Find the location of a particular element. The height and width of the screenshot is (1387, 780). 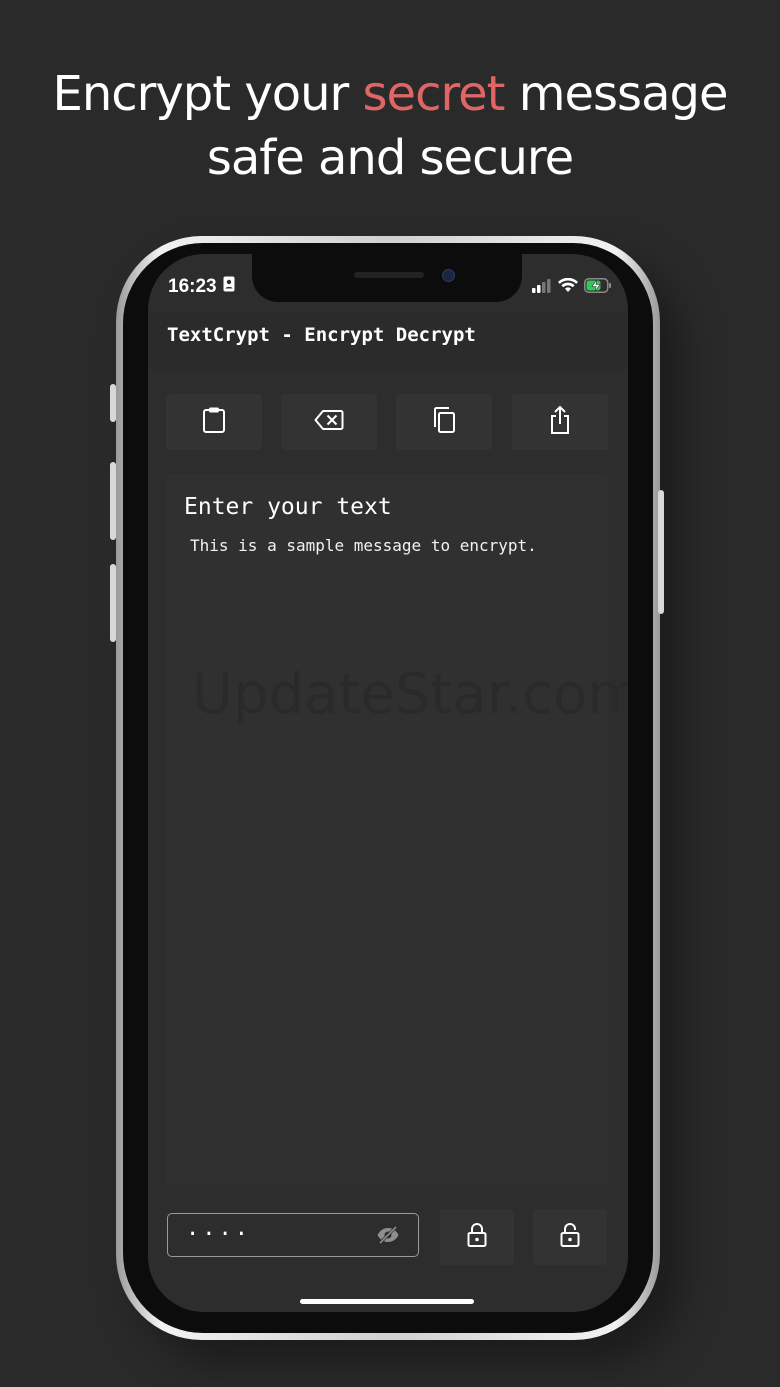

share-icon is located at coordinates (560, 422).